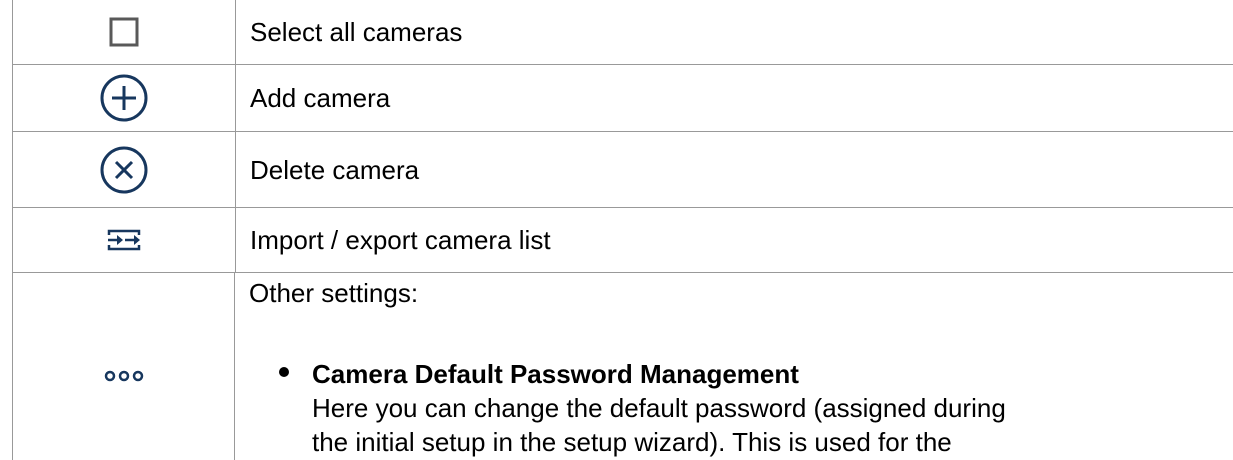  Describe the element at coordinates (623, 98) in the screenshot. I see `table-row: Add camera` at that location.